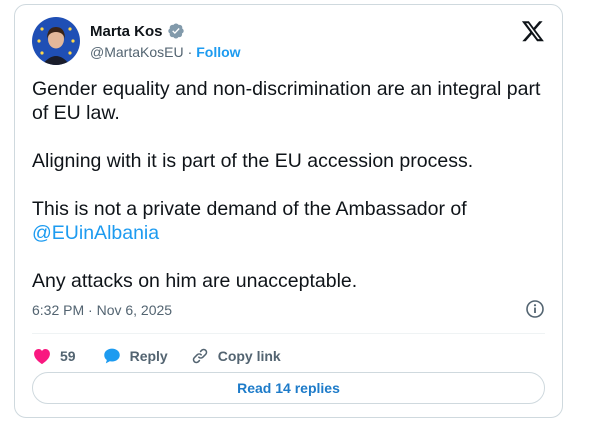 Image resolution: width=590 pixels, height=438 pixels. I want to click on author-name-row: Marta Kos, so click(137, 31).